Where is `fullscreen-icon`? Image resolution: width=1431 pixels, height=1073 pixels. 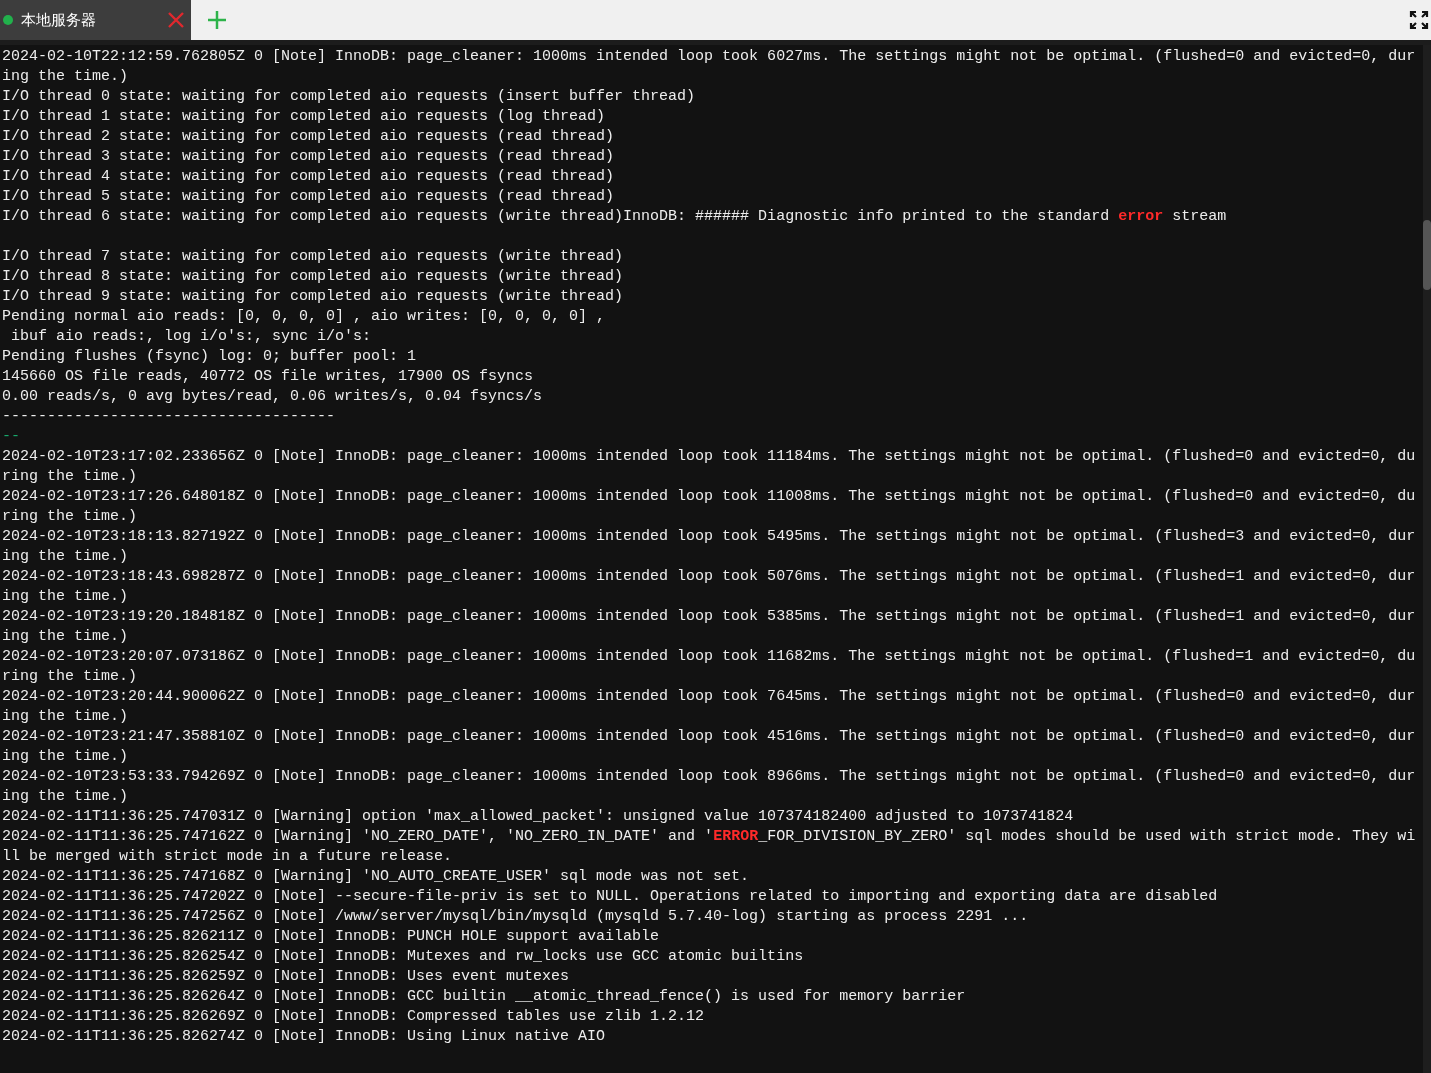 fullscreen-icon is located at coordinates (1419, 20).